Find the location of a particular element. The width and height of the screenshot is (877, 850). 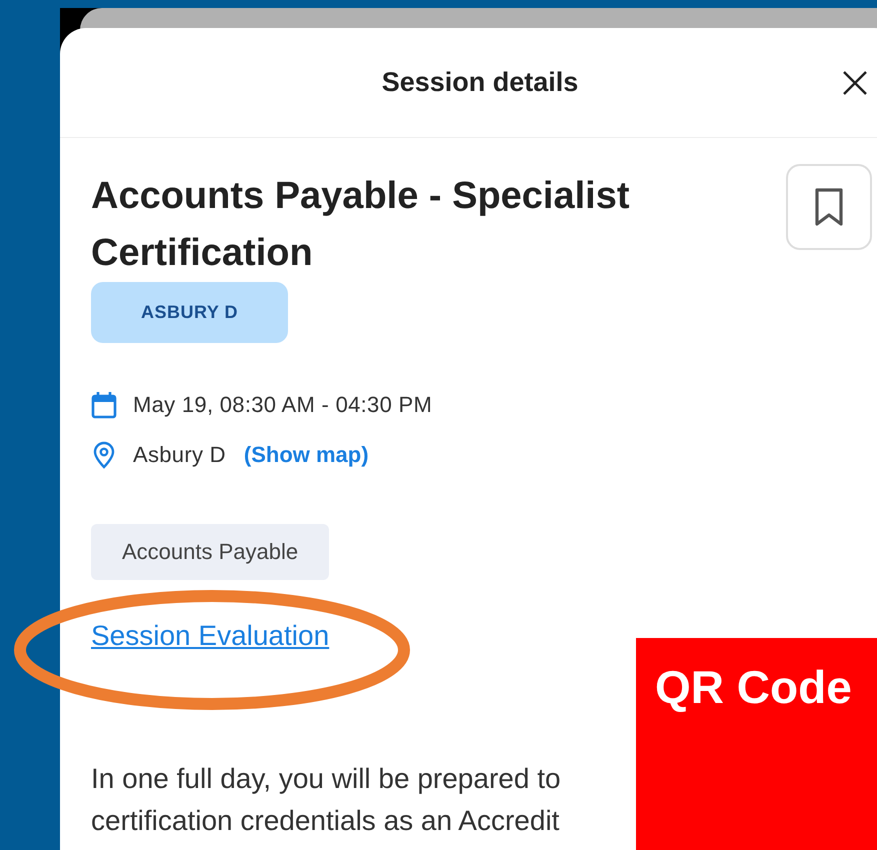

category-tag: Accounts Payable is located at coordinates (210, 552).